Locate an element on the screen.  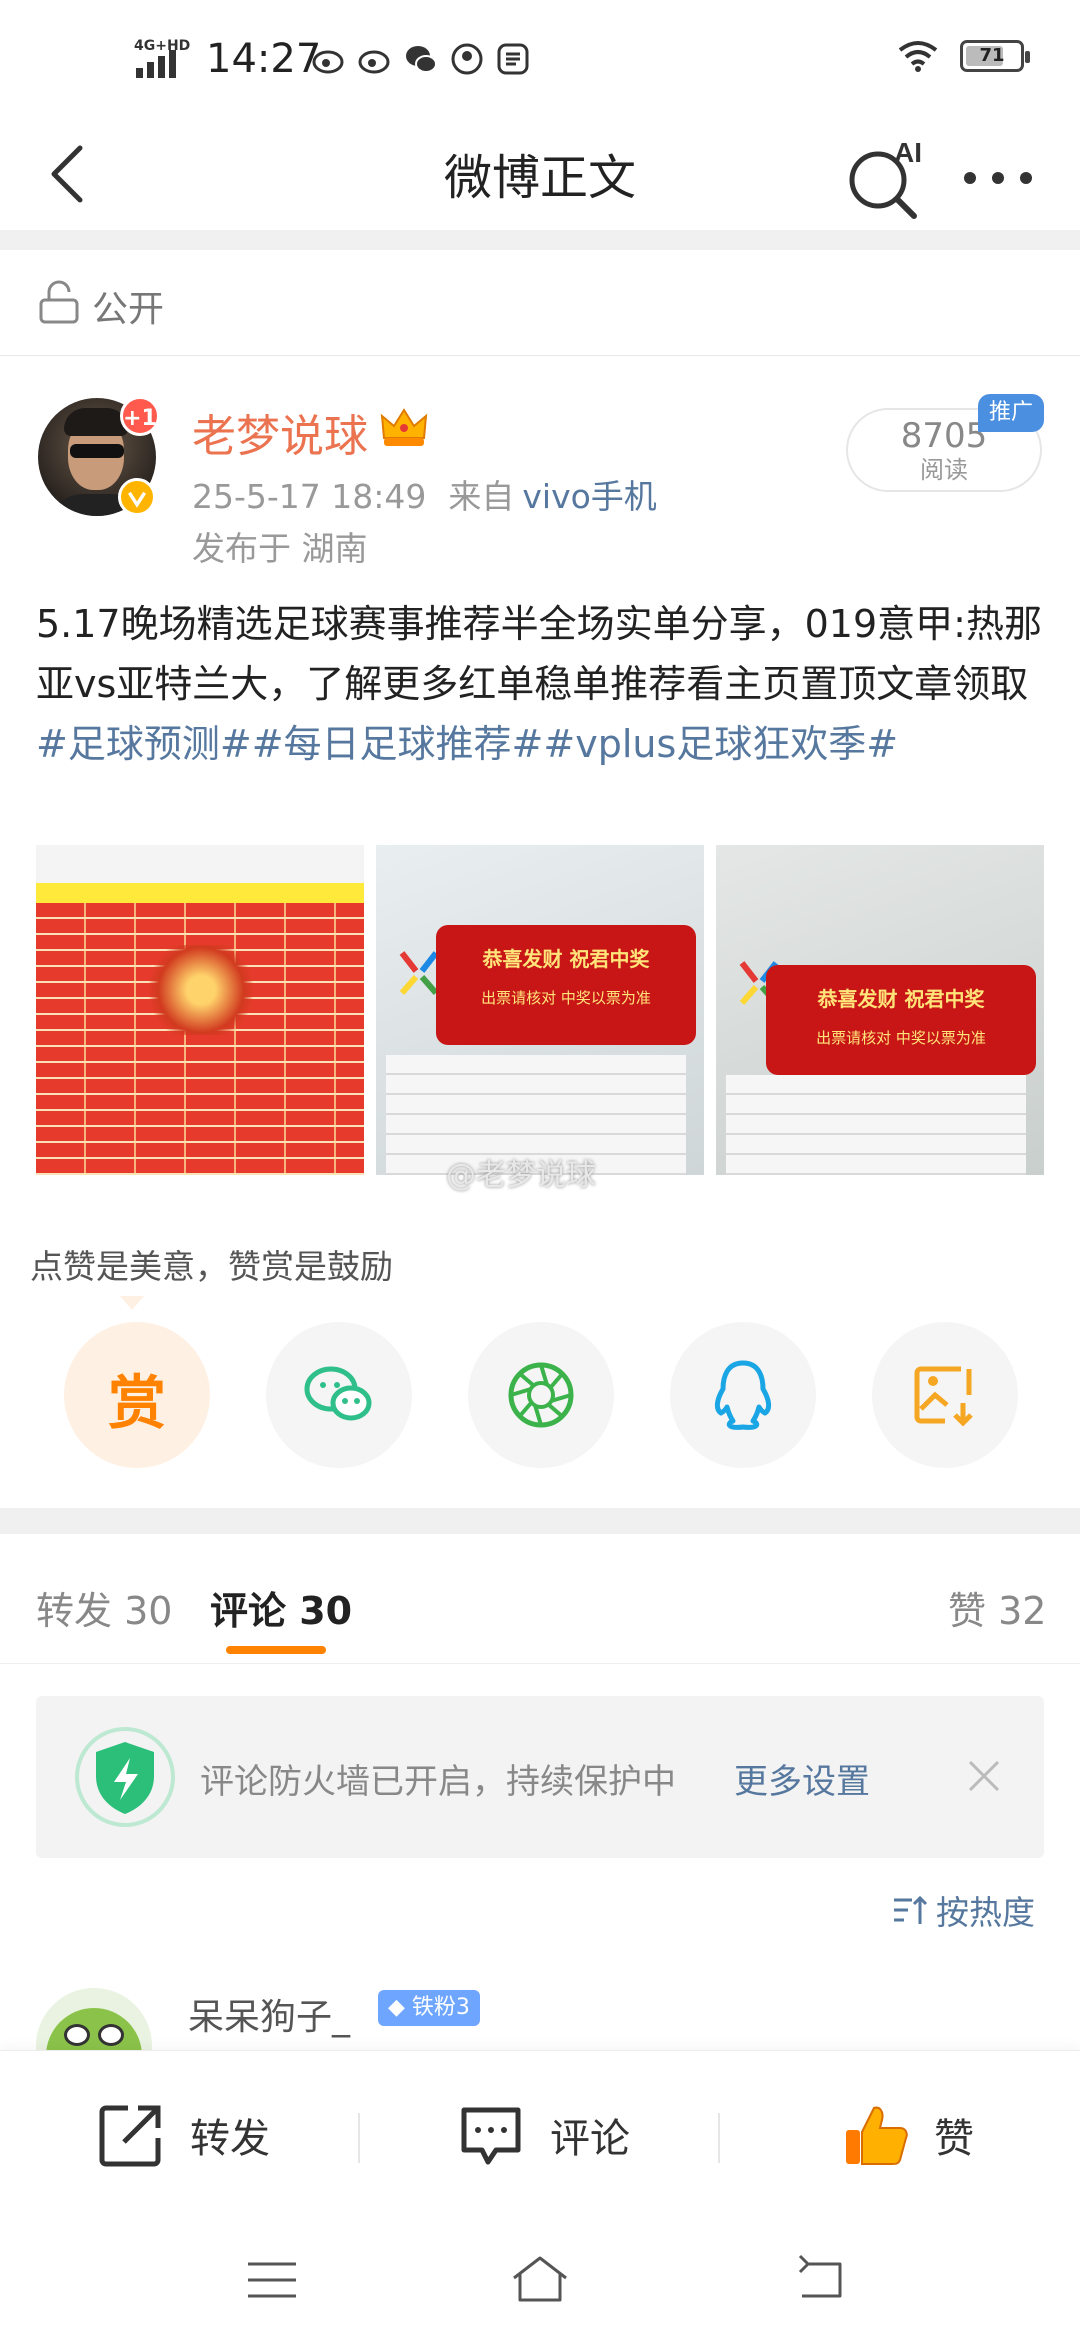
save-image-button is located at coordinates (945, 1395).